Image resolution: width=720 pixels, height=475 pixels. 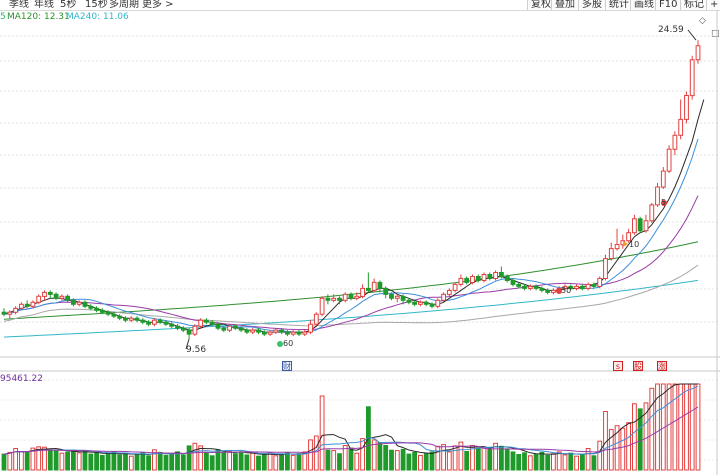 What do you see at coordinates (351, 430) in the screenshot?
I see `vol-ma20-line` at bounding box center [351, 430].